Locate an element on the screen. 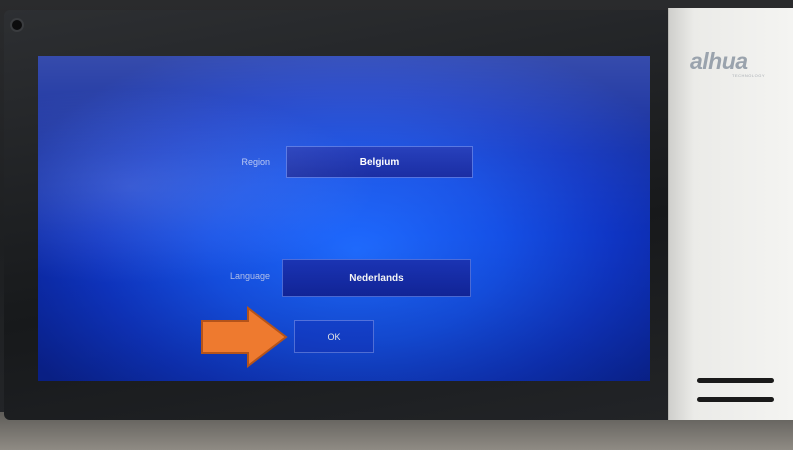 Image resolution: width=793 pixels, height=450 pixels. region-label: Region is located at coordinates (255, 162).